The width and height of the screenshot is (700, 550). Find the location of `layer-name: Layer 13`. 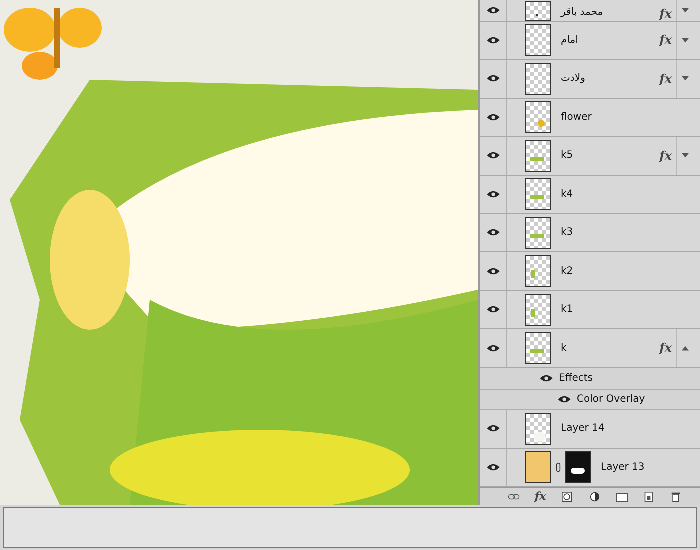

layer-name: Layer 13 is located at coordinates (623, 467).